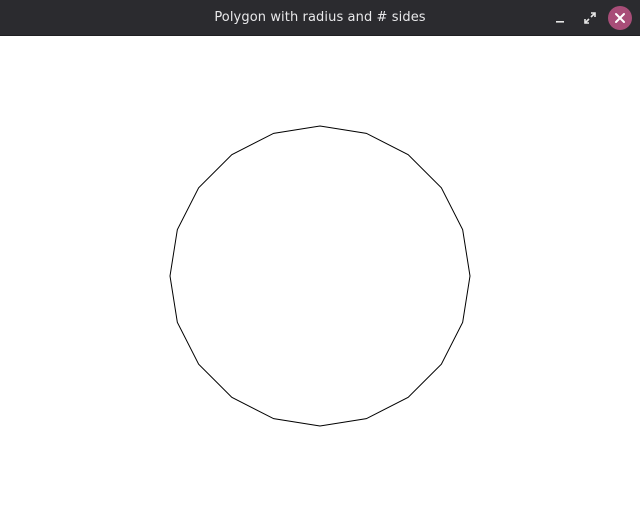 Image resolution: width=640 pixels, height=516 pixels. I want to click on maximize-icon, so click(590, 18).